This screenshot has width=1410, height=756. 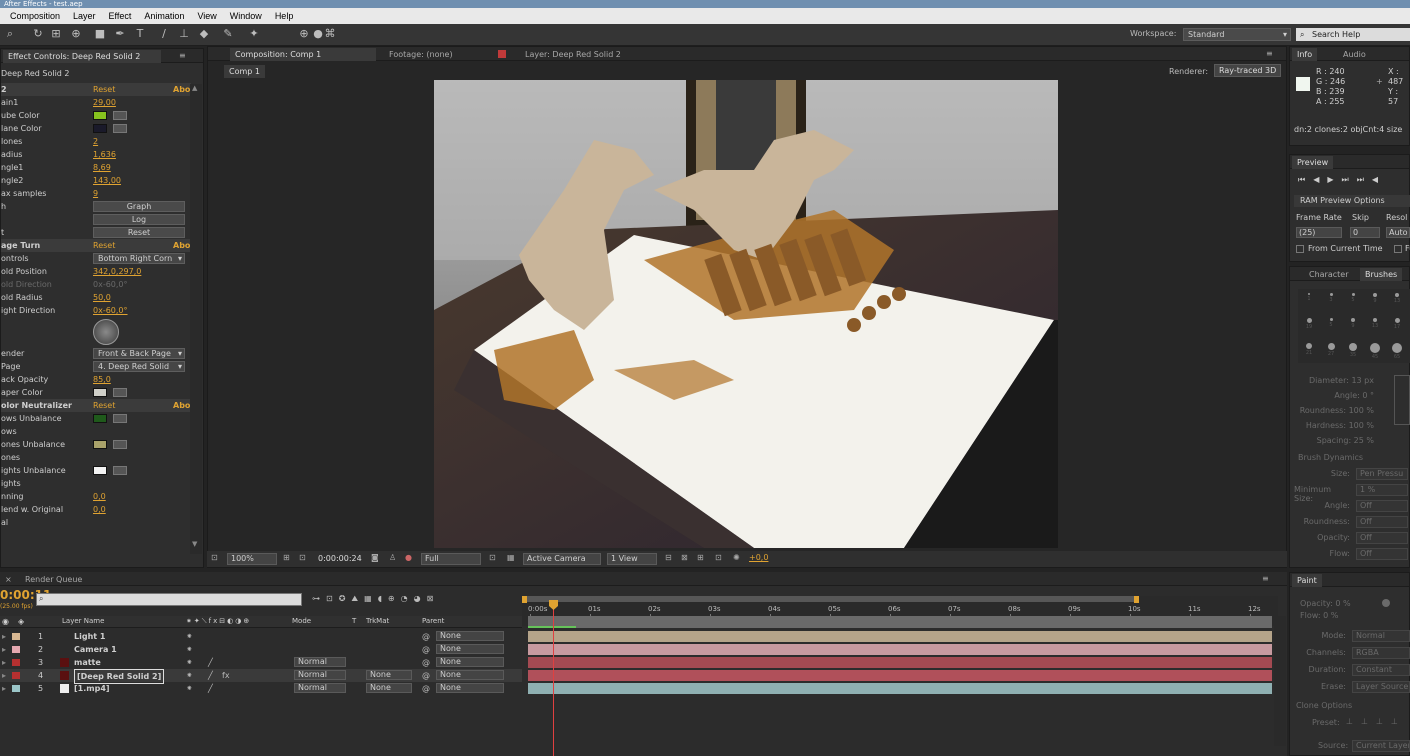 I want to click on effect-property-value: 29,00, so click(x=104, y=102).